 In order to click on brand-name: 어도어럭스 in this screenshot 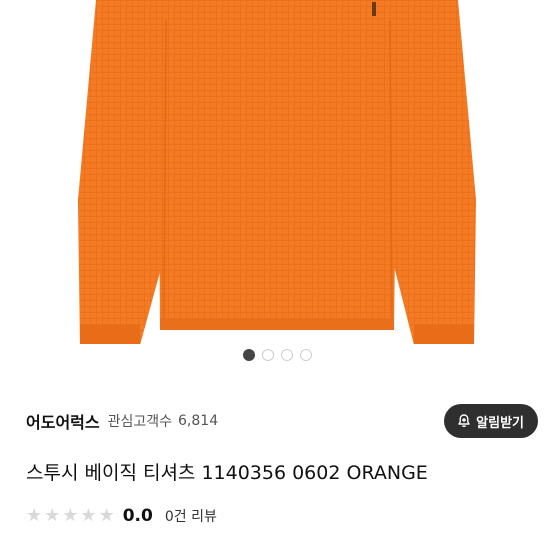, I will do `click(63, 421)`.